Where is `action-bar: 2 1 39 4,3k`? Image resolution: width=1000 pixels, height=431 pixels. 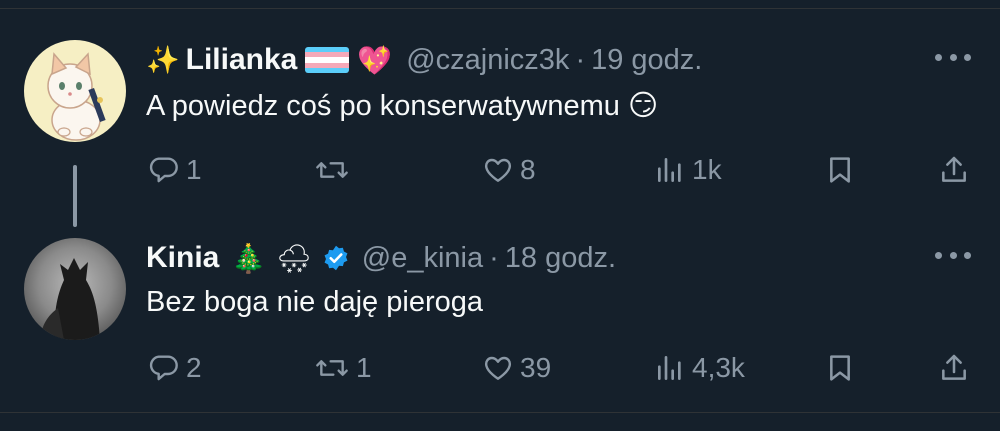 action-bar: 2 1 39 4,3k is located at coordinates (561, 368).